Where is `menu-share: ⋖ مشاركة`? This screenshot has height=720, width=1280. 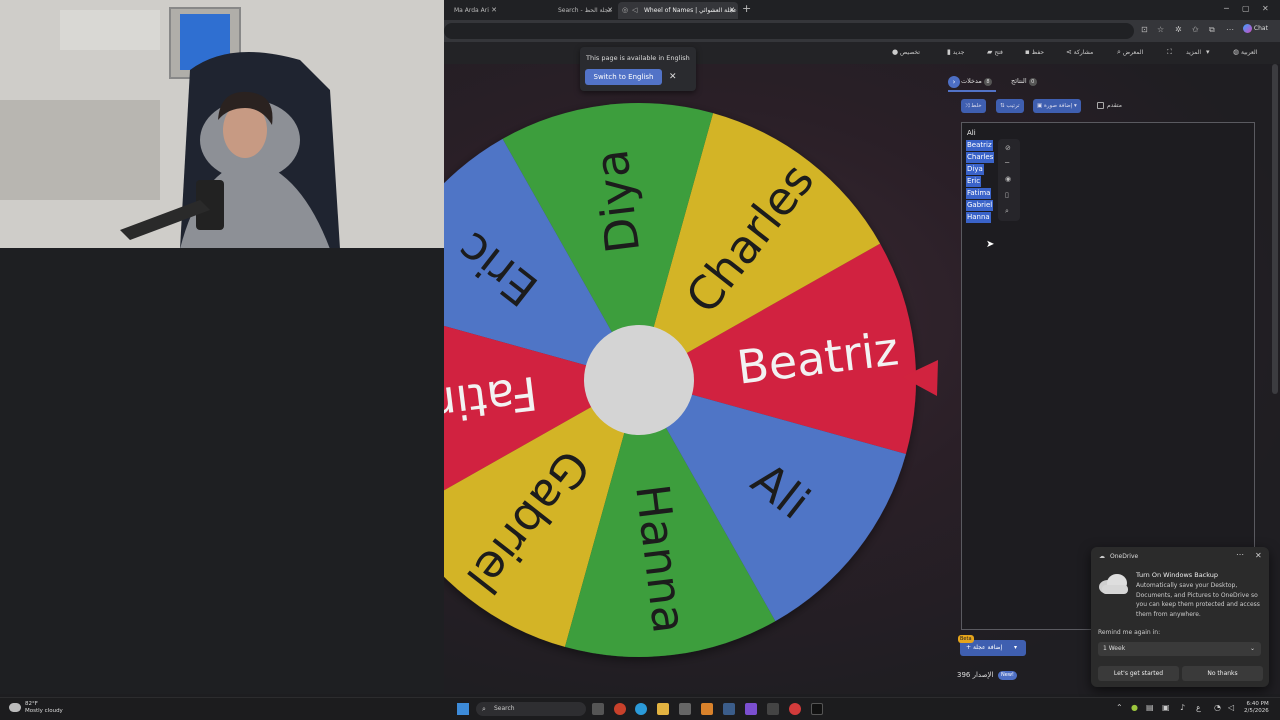
menu-share: ⋖ مشاركة is located at coordinates (1078, 52).